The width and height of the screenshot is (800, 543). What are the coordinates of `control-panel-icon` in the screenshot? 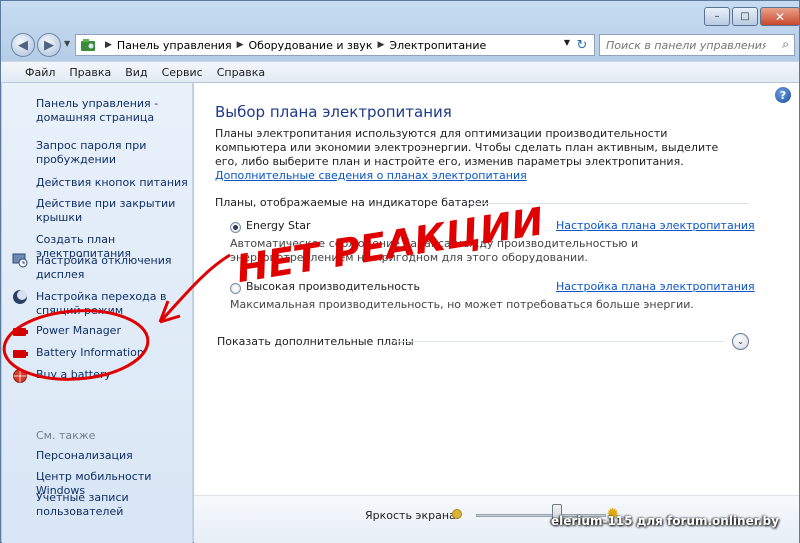 It's located at (88, 45).